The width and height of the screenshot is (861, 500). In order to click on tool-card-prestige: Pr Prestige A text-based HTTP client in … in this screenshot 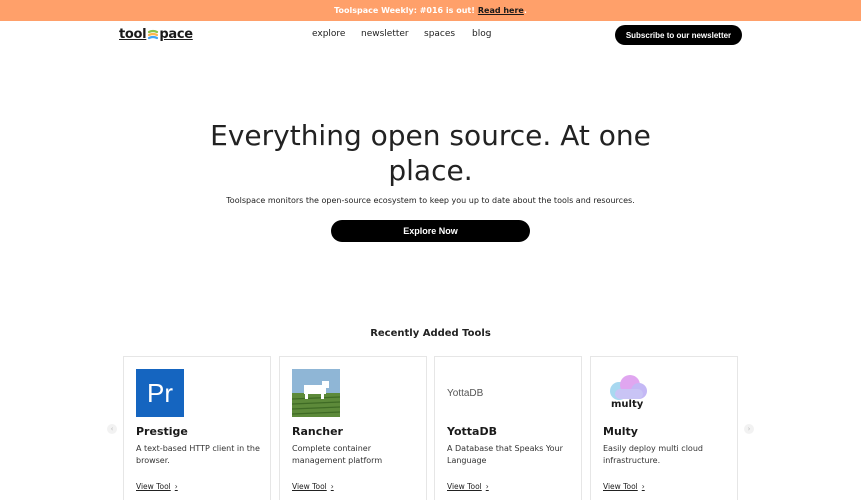, I will do `click(197, 428)`.